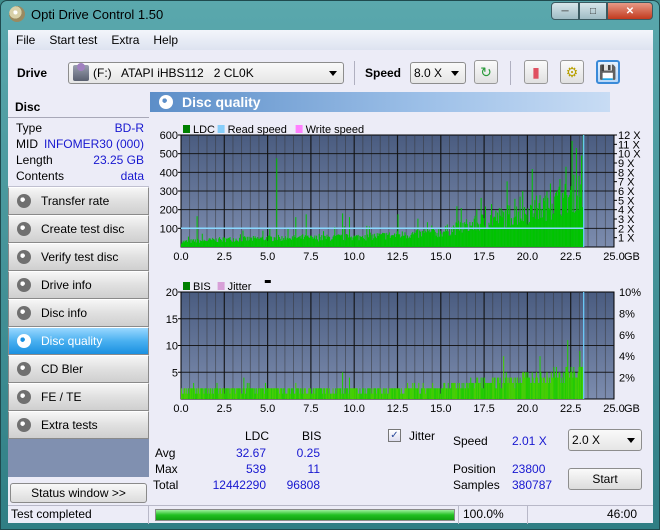 The width and height of the screenshot is (660, 530). What do you see at coordinates (78, 229) in the screenshot?
I see `nav-create-test-disc: Create test disc` at bounding box center [78, 229].